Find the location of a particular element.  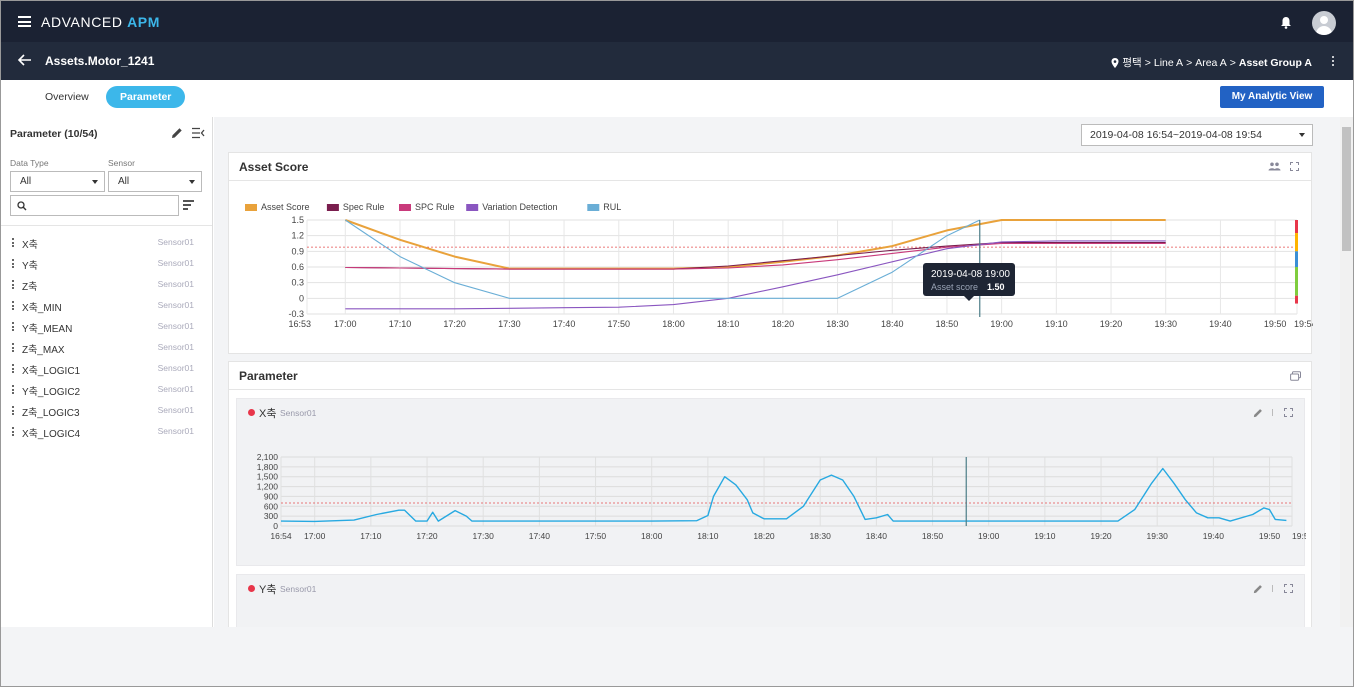

x-tick-label: 18:20 is located at coordinates (783, 324).